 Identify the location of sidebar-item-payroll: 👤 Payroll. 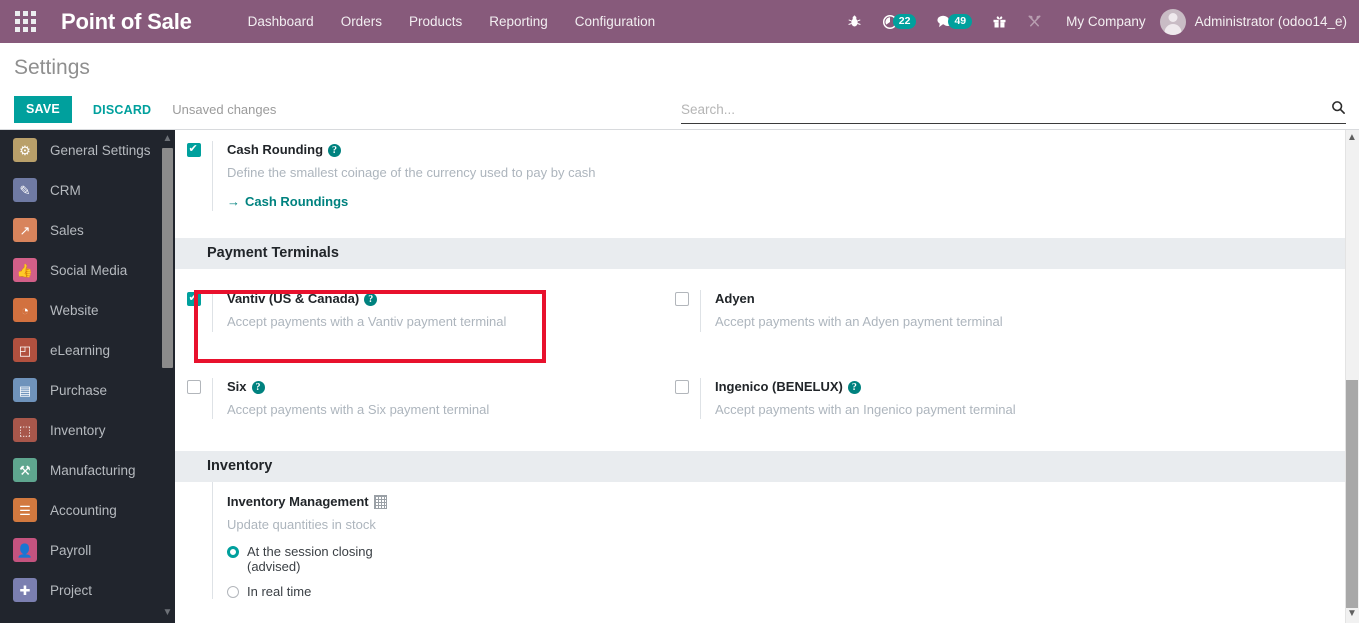
(87, 550).